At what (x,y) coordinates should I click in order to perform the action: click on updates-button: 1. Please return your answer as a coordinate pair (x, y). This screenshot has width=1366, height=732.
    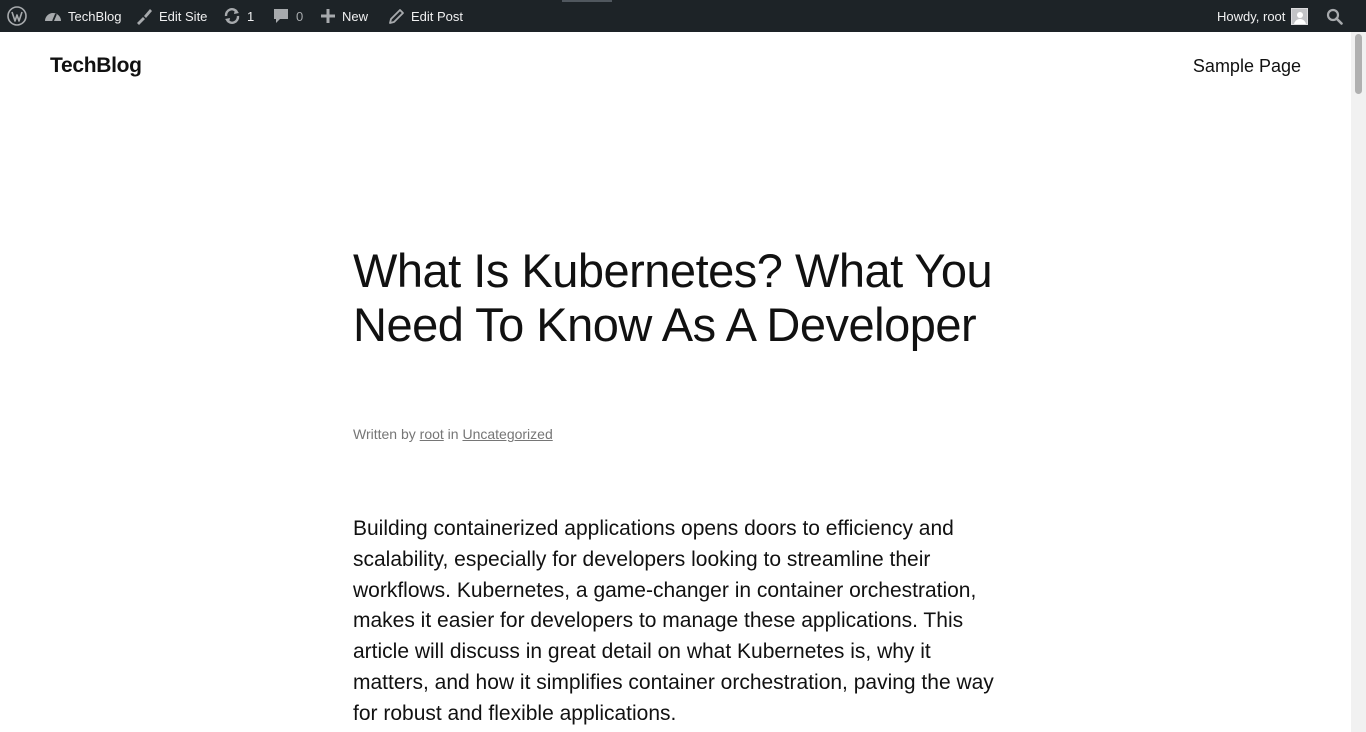
    Looking at the image, I should click on (238, 16).